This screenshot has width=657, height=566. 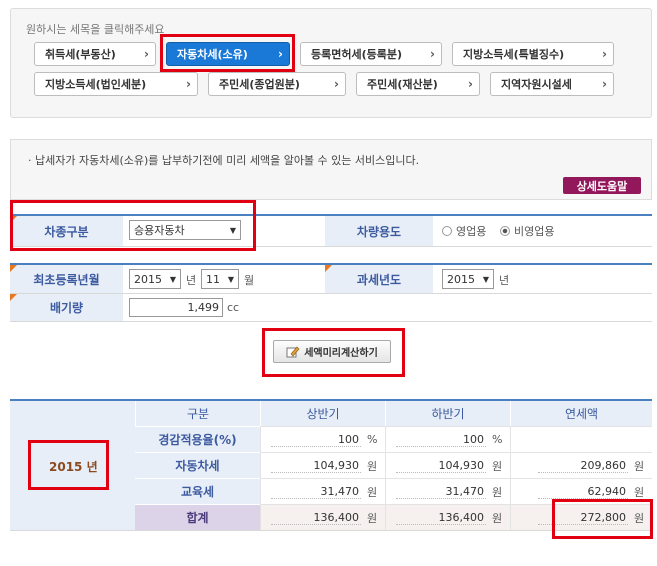 What do you see at coordinates (581, 413) in the screenshot?
I see `col-header-annual: 연세액` at bounding box center [581, 413].